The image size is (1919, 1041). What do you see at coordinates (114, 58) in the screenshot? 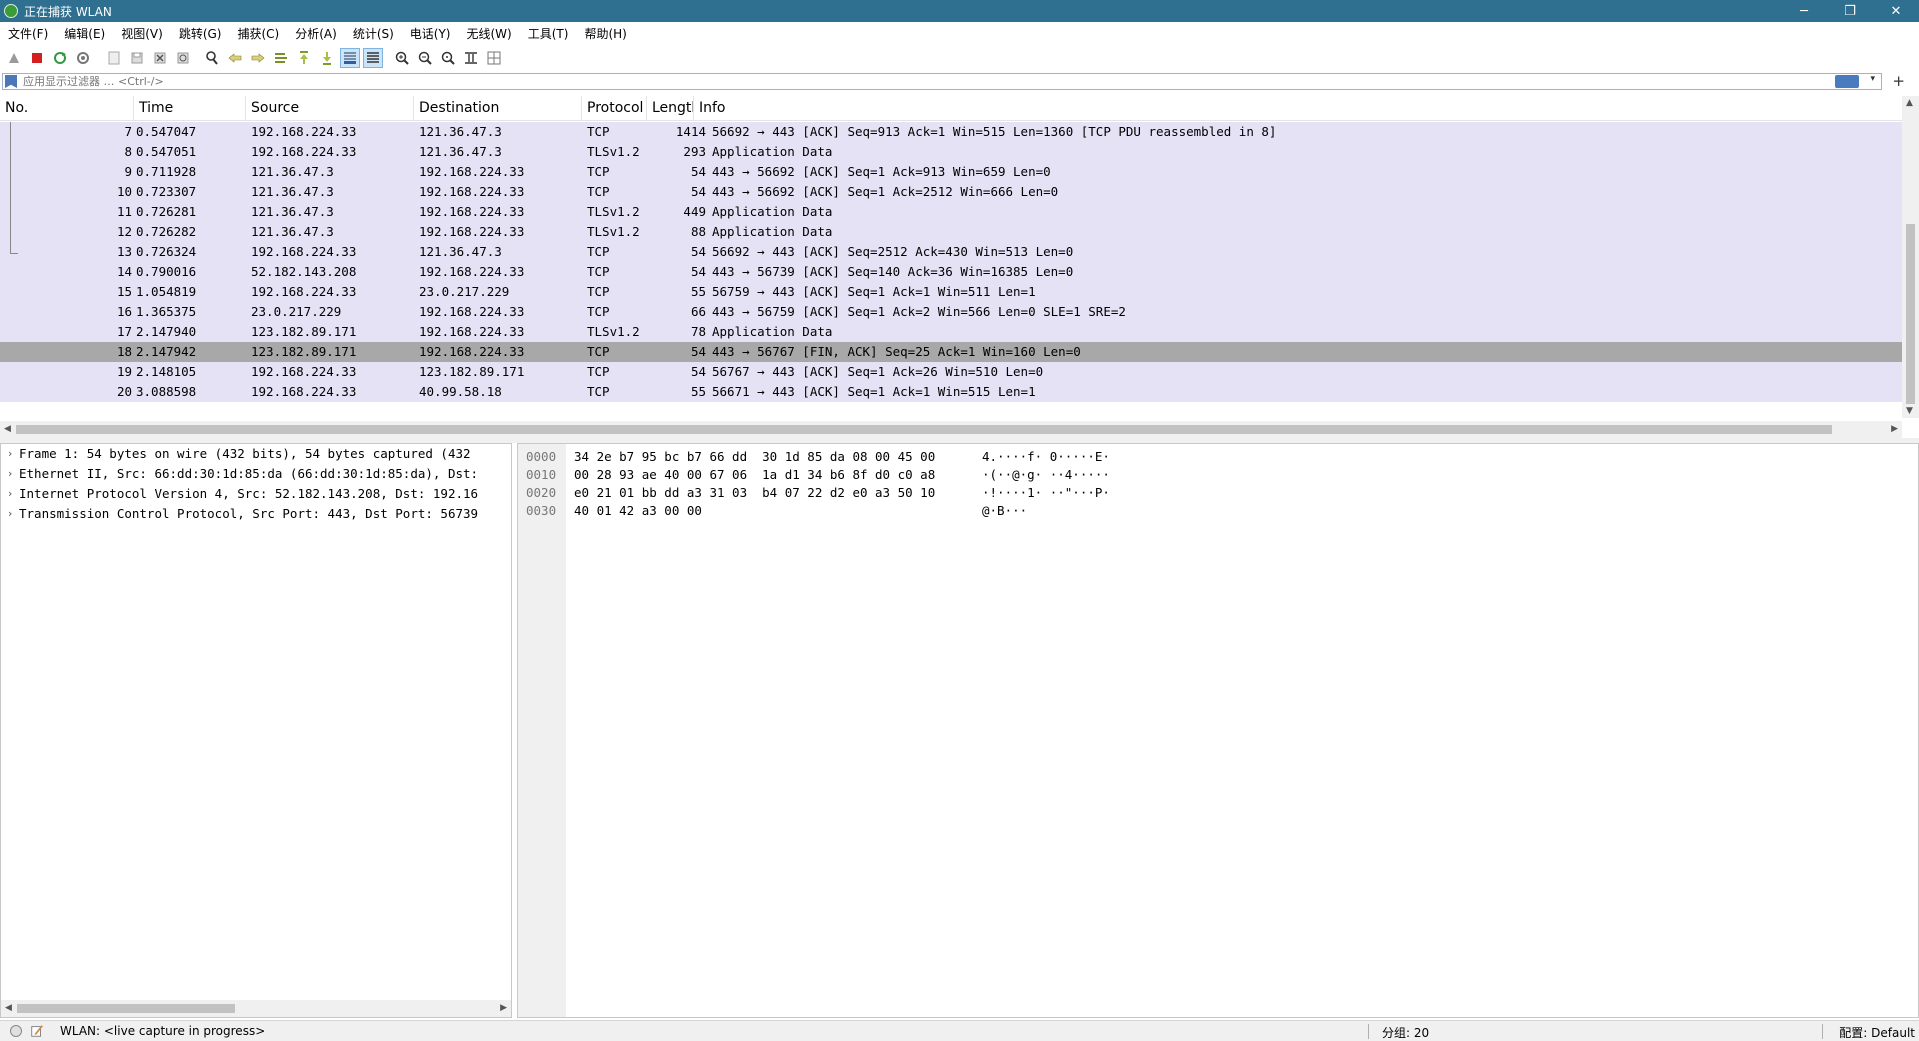
I see `open-file-icon` at bounding box center [114, 58].